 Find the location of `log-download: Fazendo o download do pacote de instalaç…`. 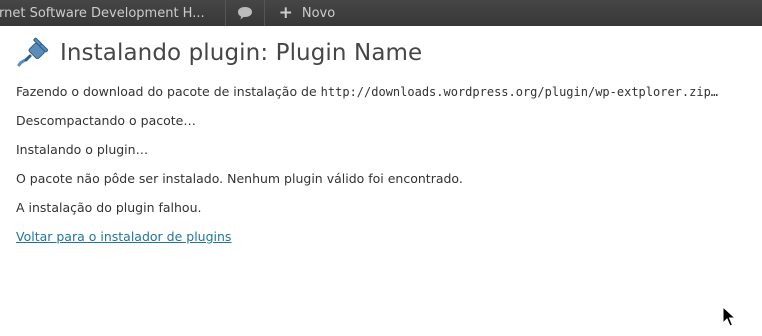

log-download: Fazendo o download do pacote de instalaç… is located at coordinates (367, 91).